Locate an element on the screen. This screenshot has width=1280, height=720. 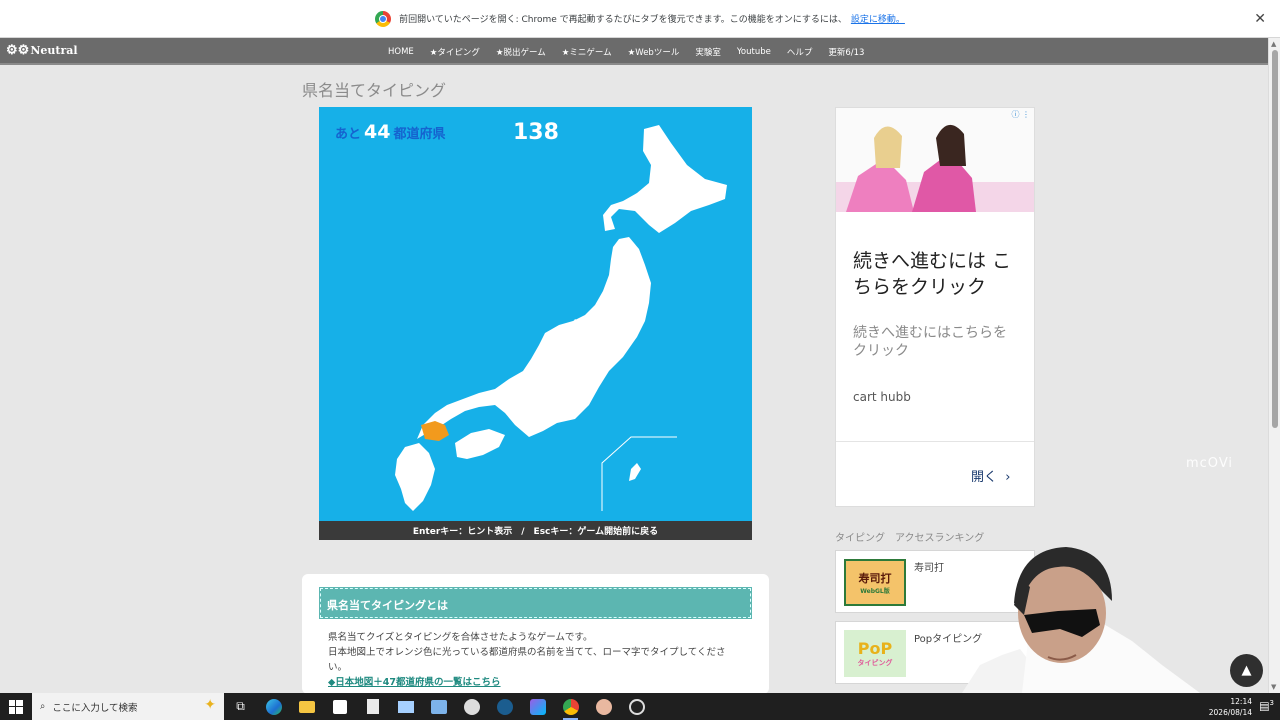
download-icon is located at coordinates (438, 706).